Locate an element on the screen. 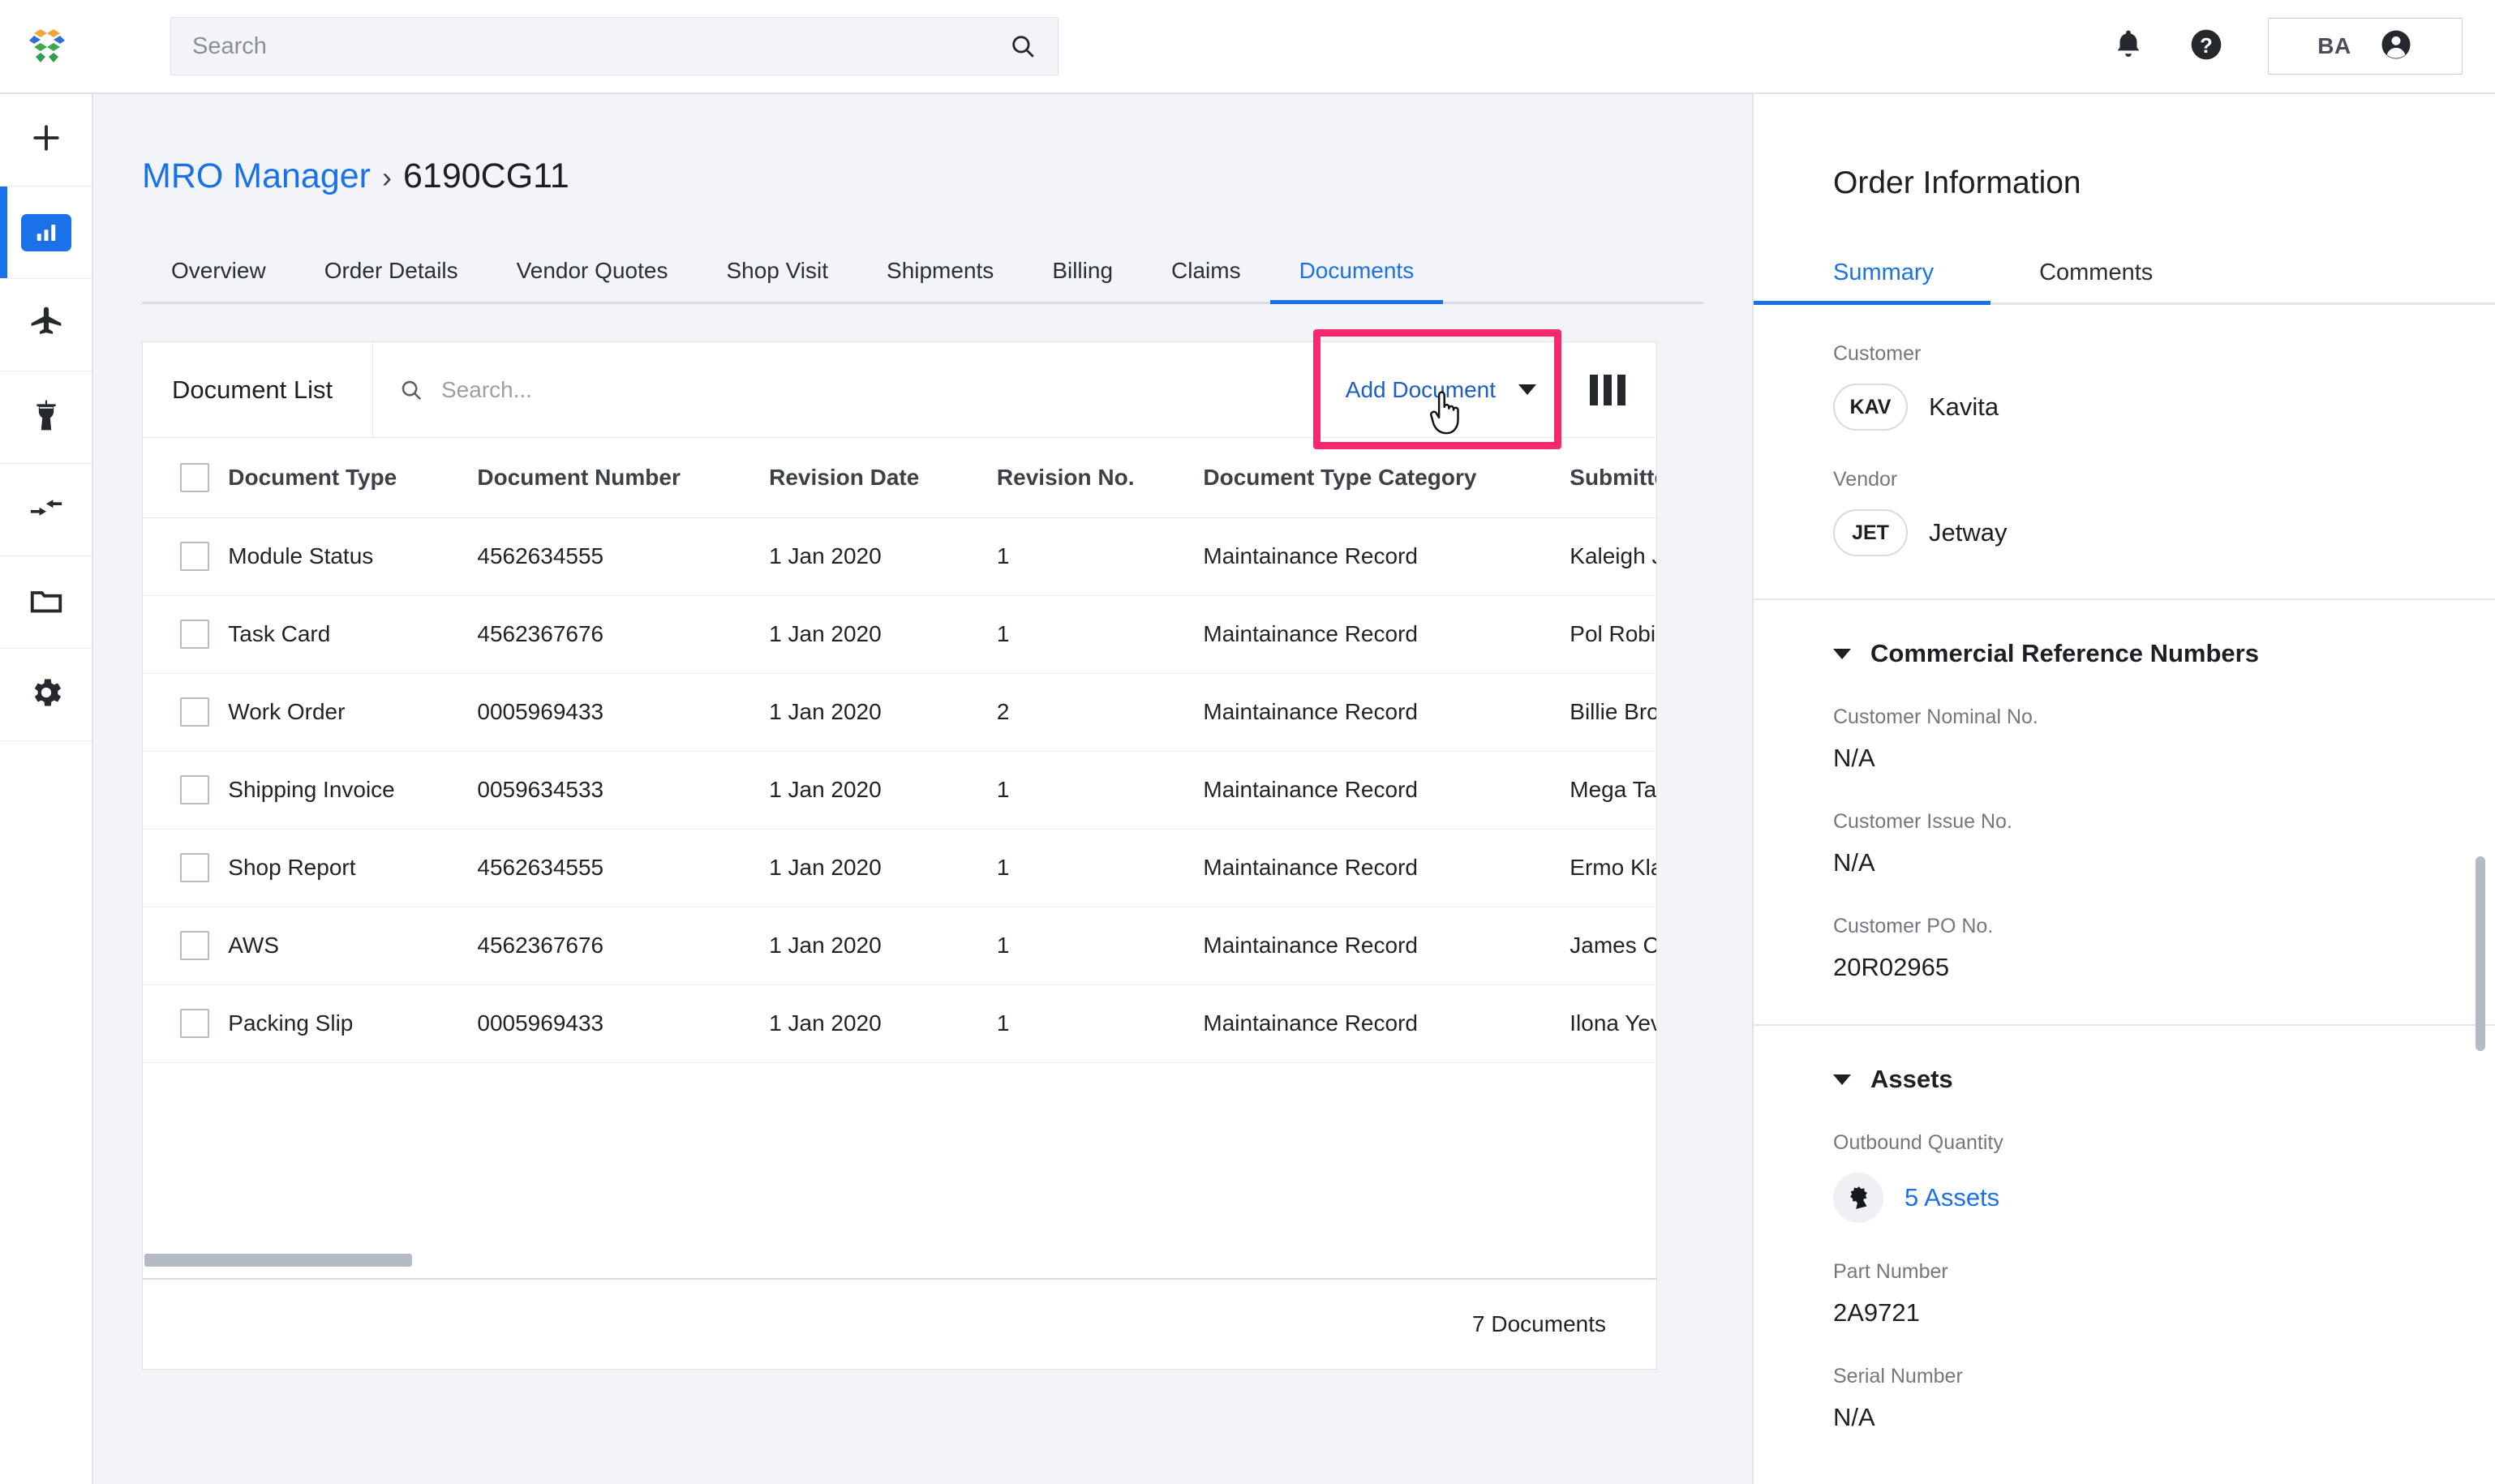 The height and width of the screenshot is (1484, 2495). select-all-checkbox is located at coordinates (194, 478).